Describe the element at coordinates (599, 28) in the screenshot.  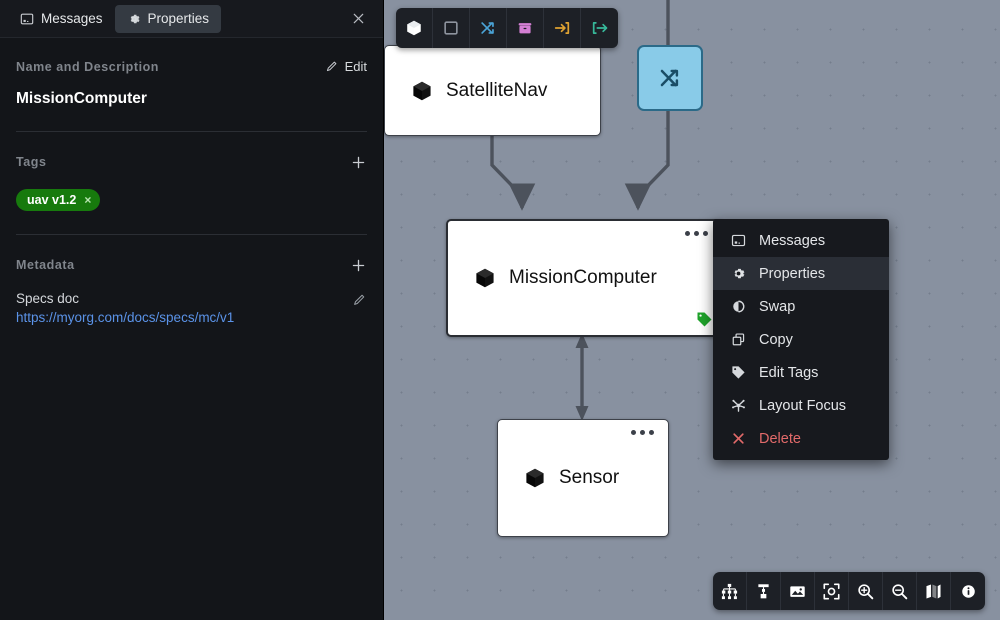
I see `output-port-icon` at that location.